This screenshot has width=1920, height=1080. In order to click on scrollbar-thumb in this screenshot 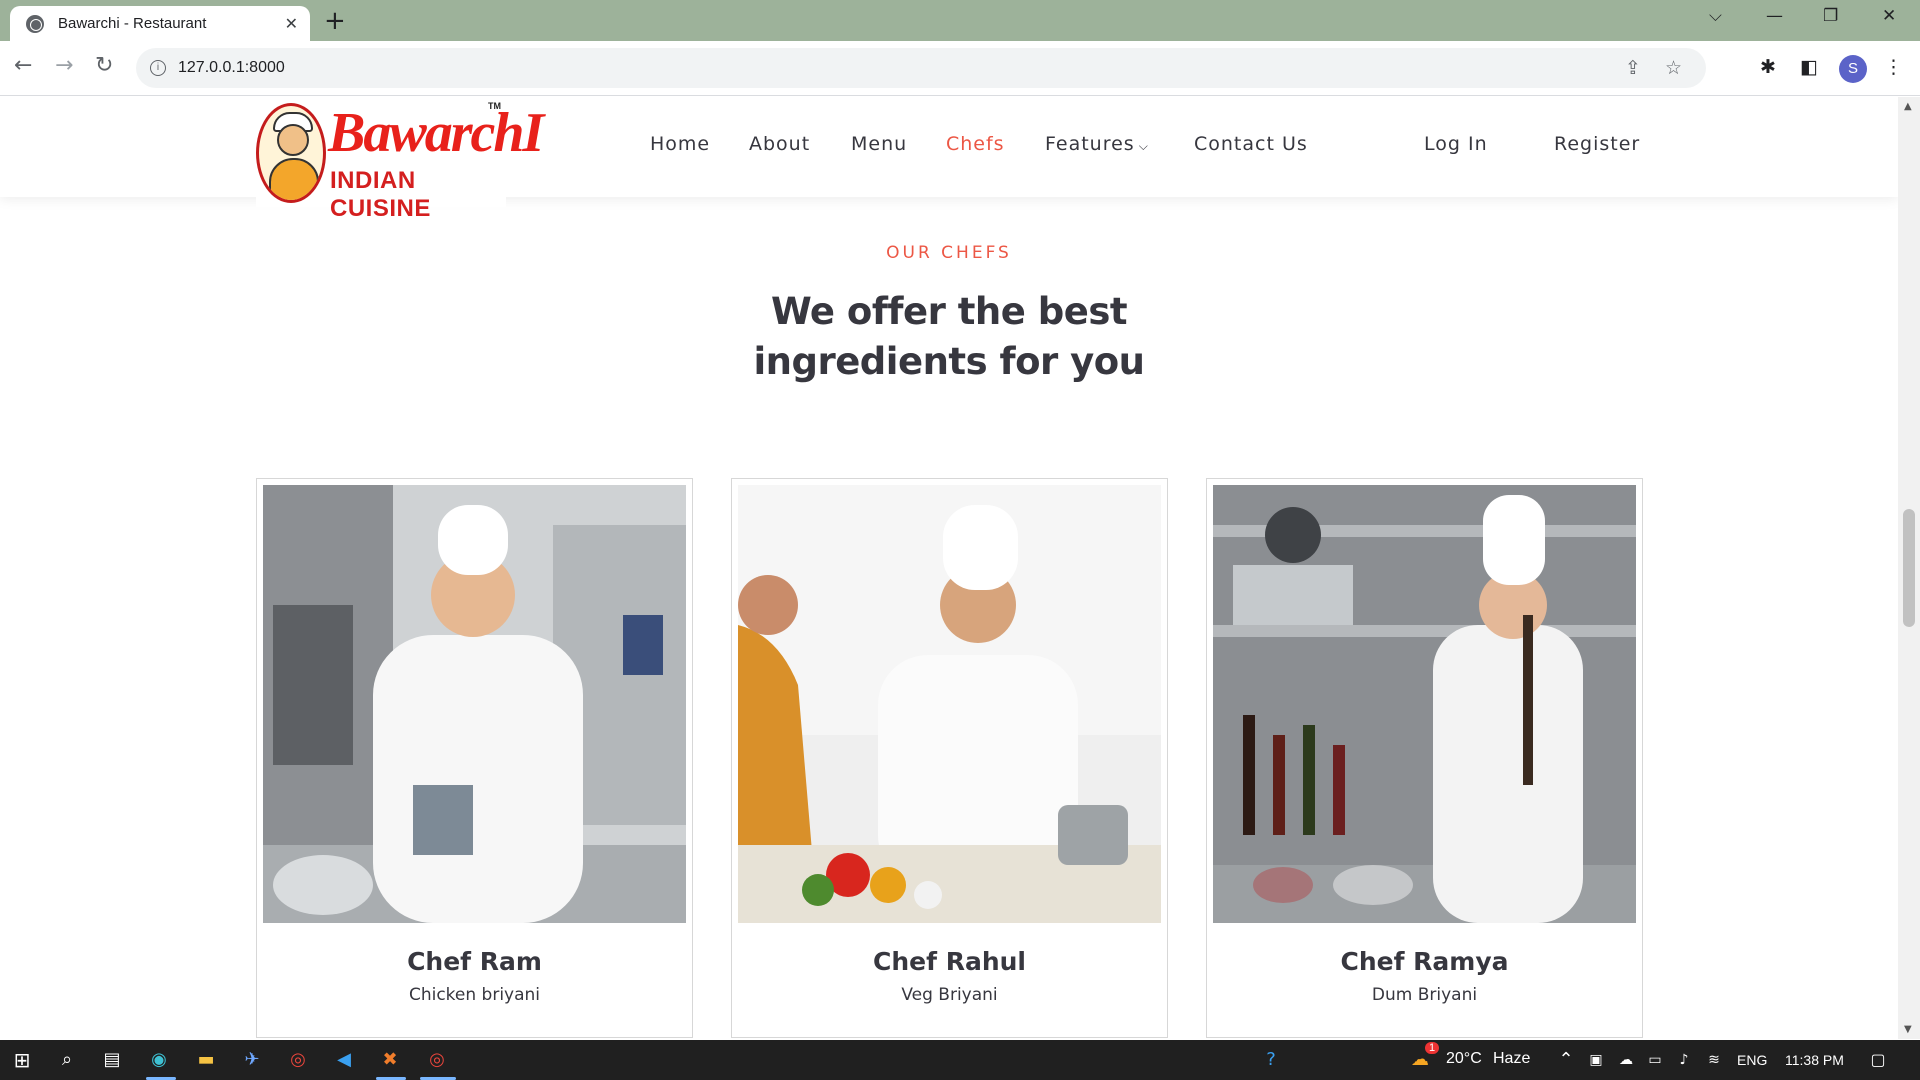, I will do `click(1909, 568)`.